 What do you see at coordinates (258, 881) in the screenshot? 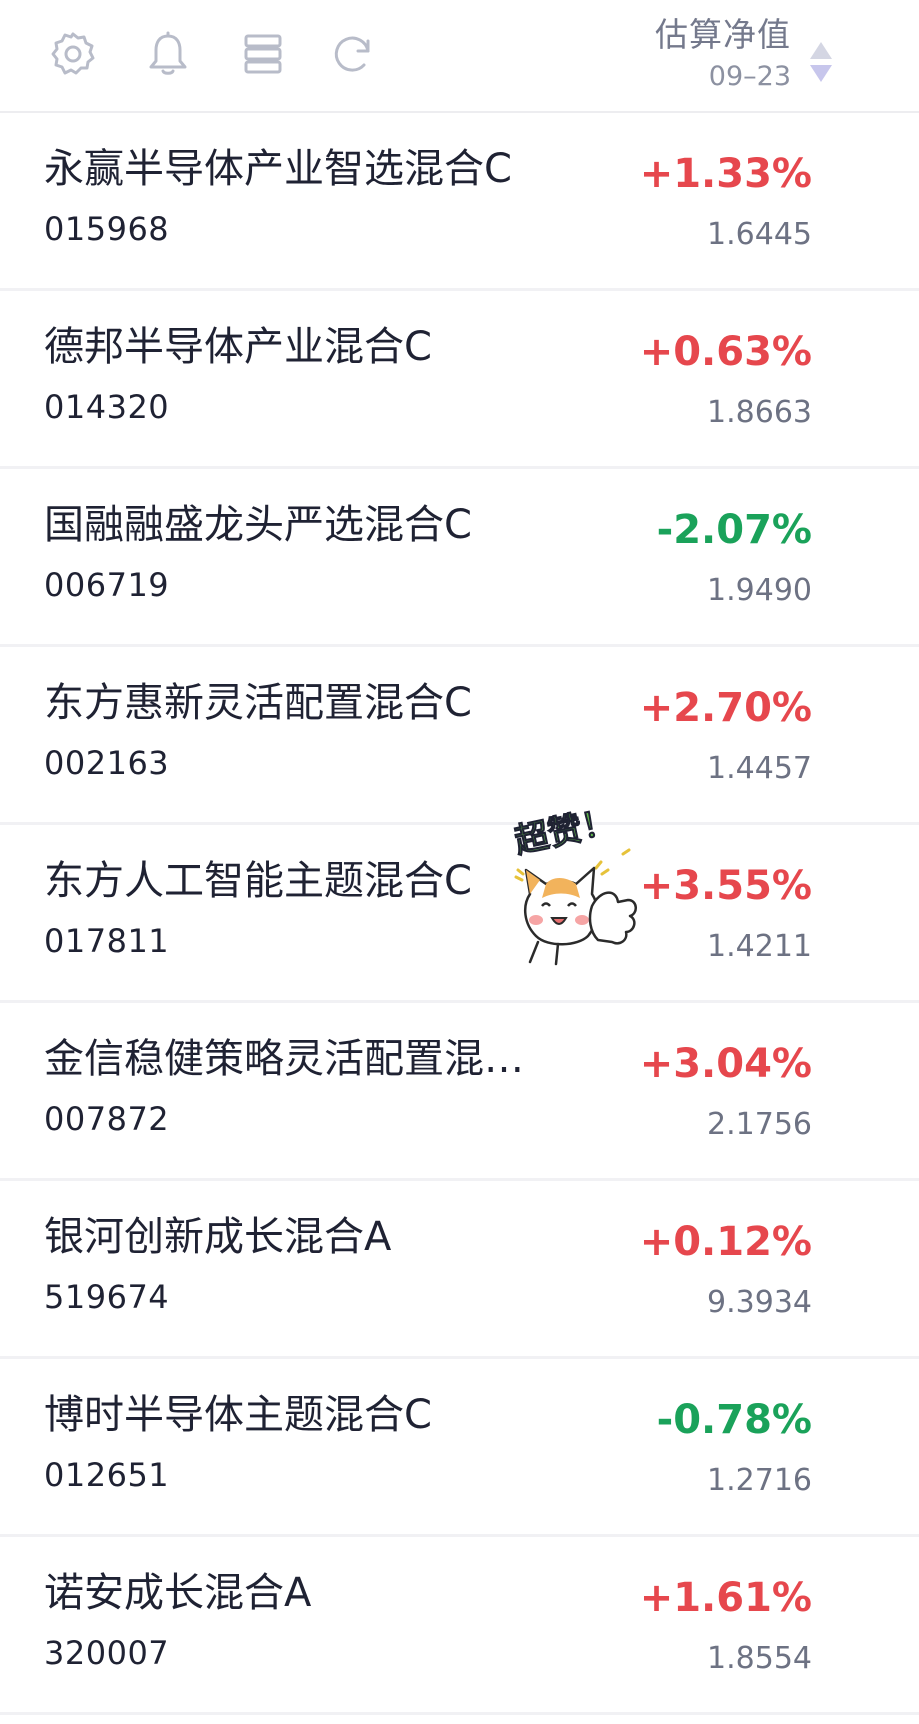
I see `fund-name: 东方人工智能主题混合C` at bounding box center [258, 881].